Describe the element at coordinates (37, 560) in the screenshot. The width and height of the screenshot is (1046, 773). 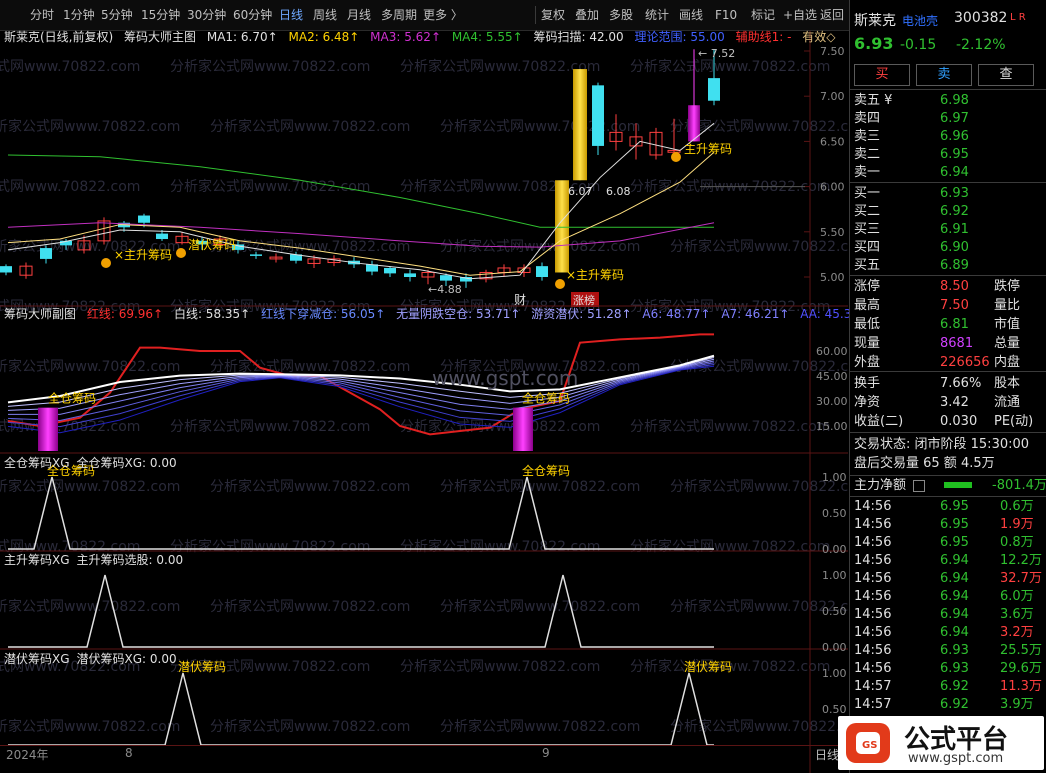
I see `xg-name-1: 主升筹码XG` at that location.